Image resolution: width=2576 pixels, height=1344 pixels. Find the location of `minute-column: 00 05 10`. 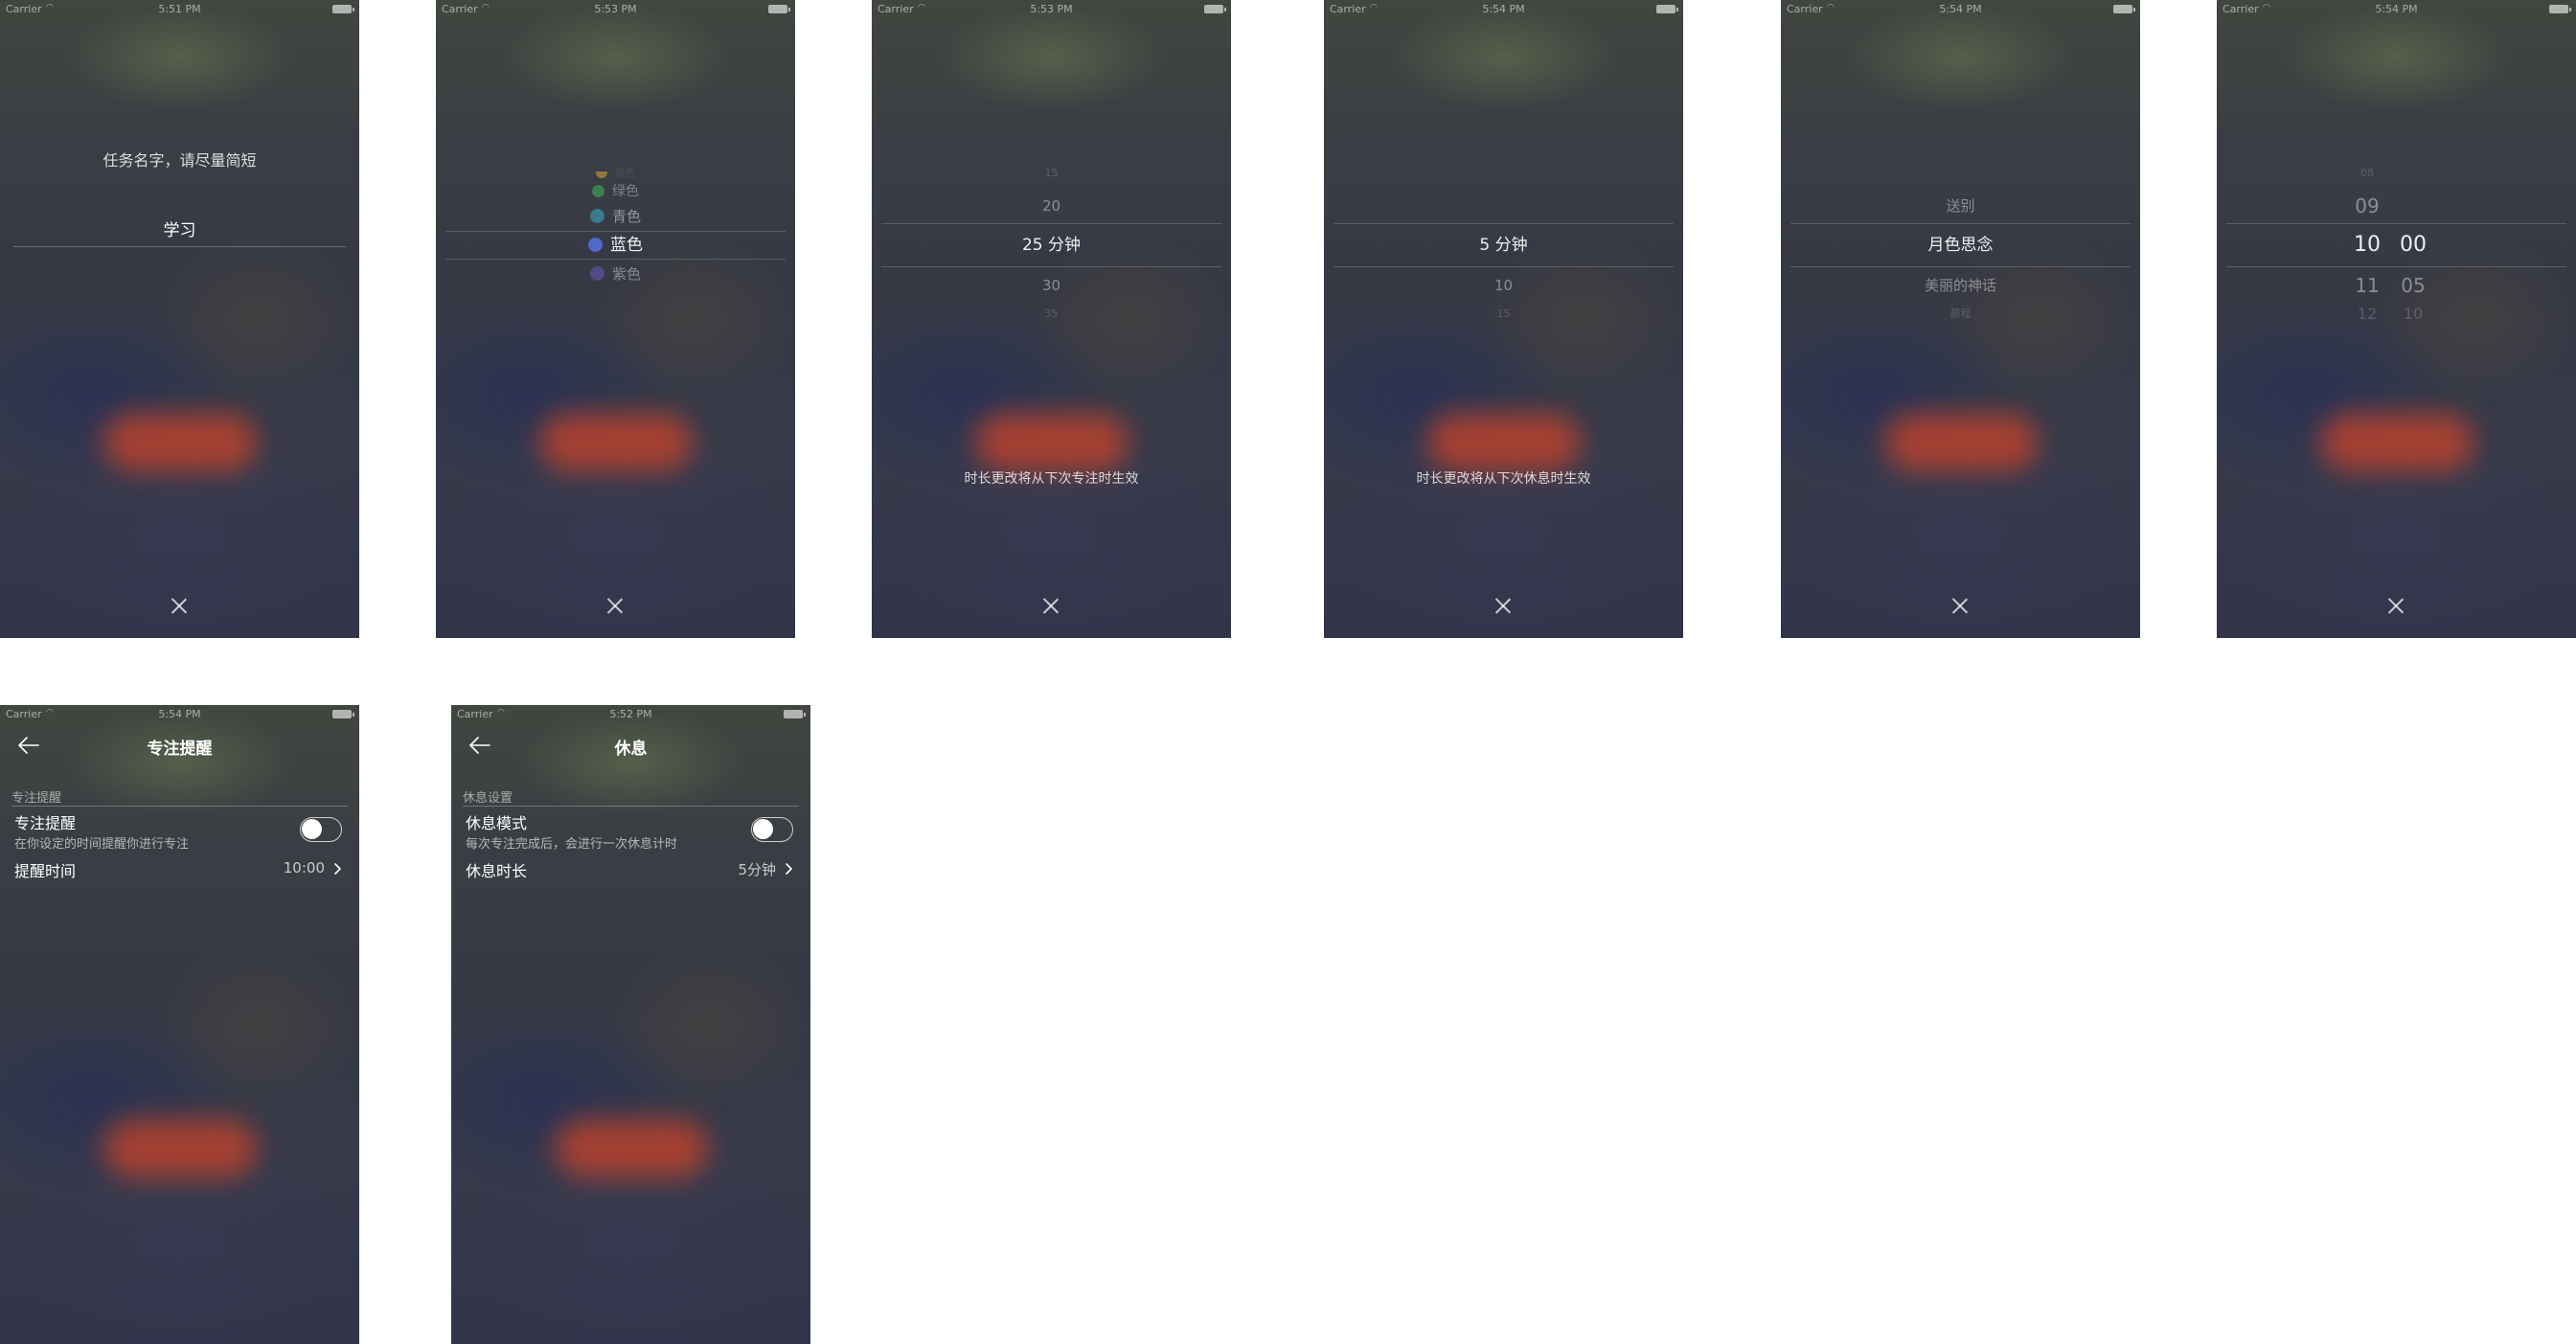

minute-column: 00 05 10 is located at coordinates (2413, 245).